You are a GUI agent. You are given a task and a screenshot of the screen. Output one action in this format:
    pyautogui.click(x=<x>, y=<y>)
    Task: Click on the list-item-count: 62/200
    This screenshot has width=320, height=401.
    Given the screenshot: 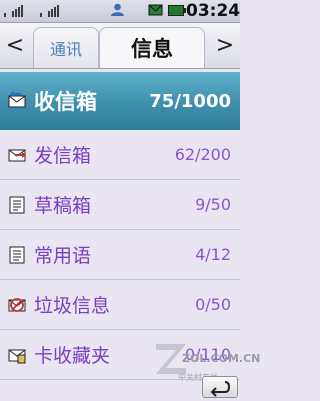 What is the action you would take?
    pyautogui.click(x=202, y=154)
    